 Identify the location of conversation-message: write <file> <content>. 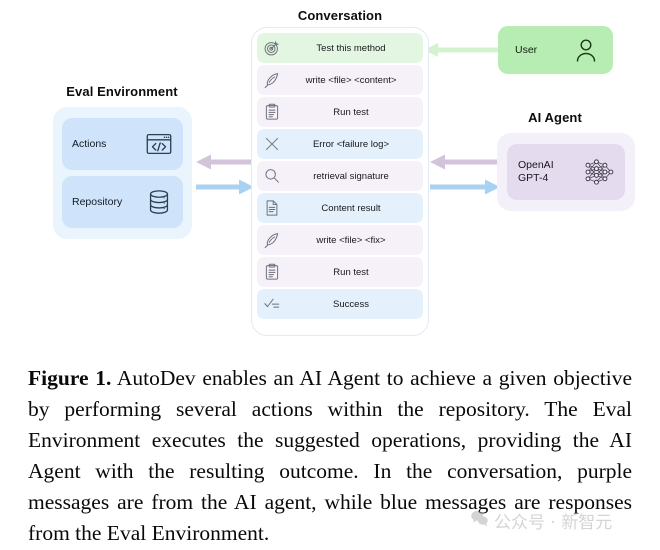
(340, 80).